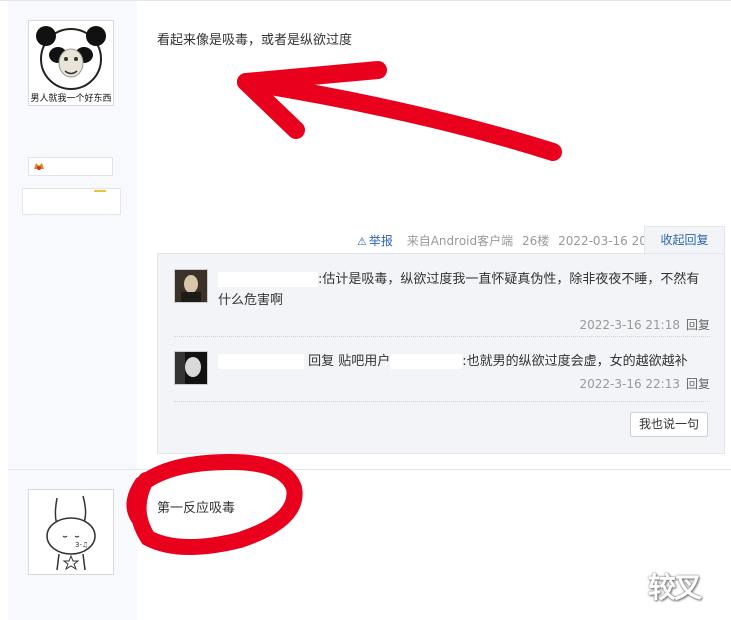 This screenshot has width=731, height=620. Describe the element at coordinates (675, 587) in the screenshot. I see `watermark-logo: 较叉` at that location.